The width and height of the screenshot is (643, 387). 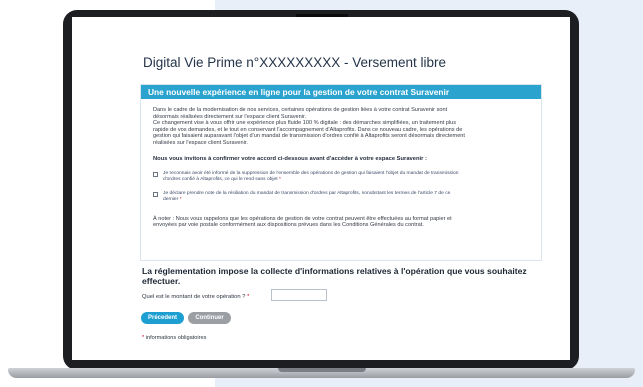 What do you see at coordinates (322, 370) in the screenshot?
I see `laptop-base-lip` at bounding box center [322, 370].